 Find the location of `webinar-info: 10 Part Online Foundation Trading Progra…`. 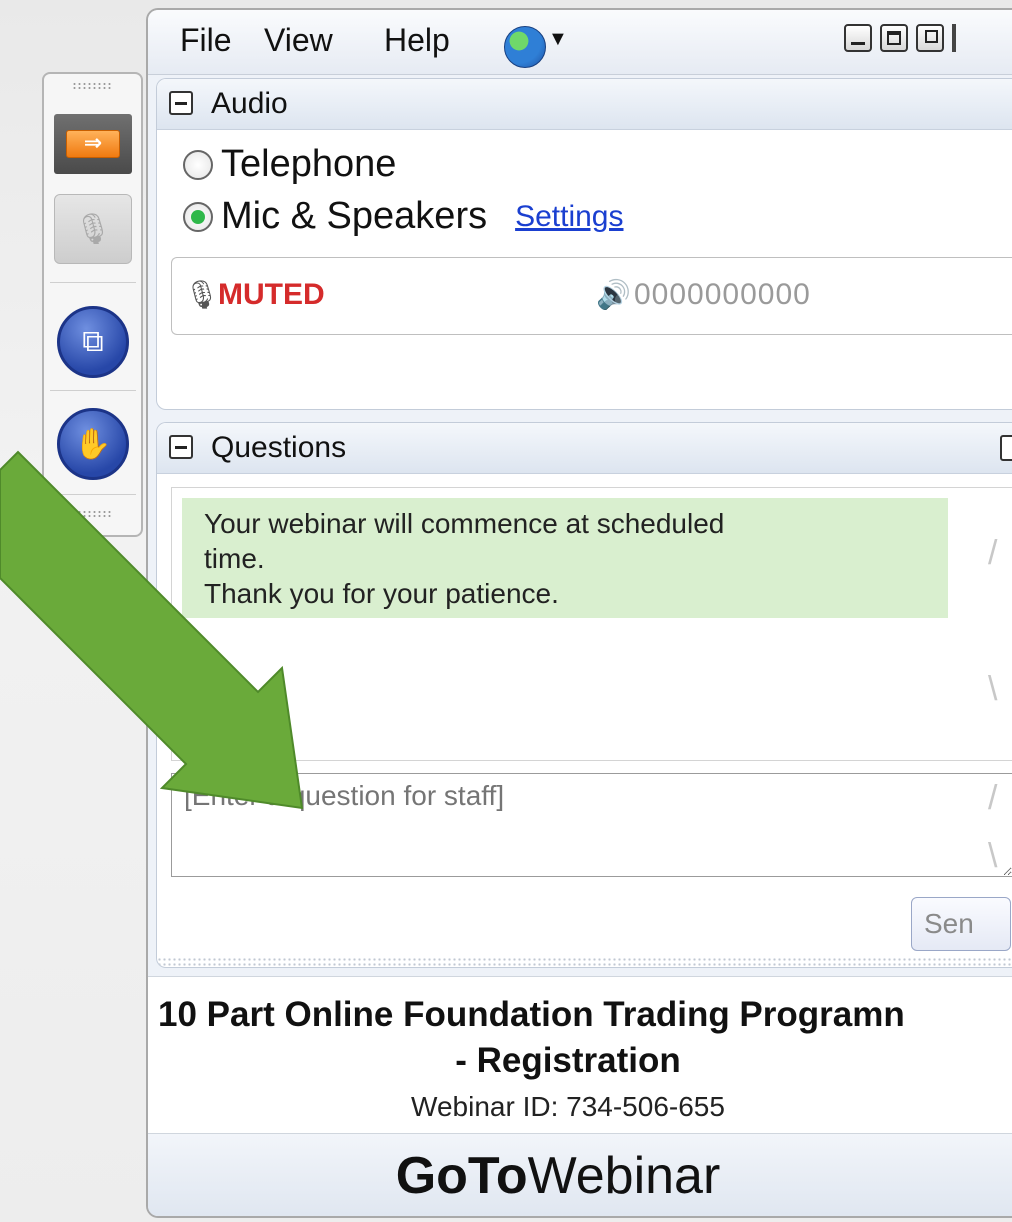

webinar-info: 10 Part Online Foundation Trading Progra… is located at coordinates (580, 1055).